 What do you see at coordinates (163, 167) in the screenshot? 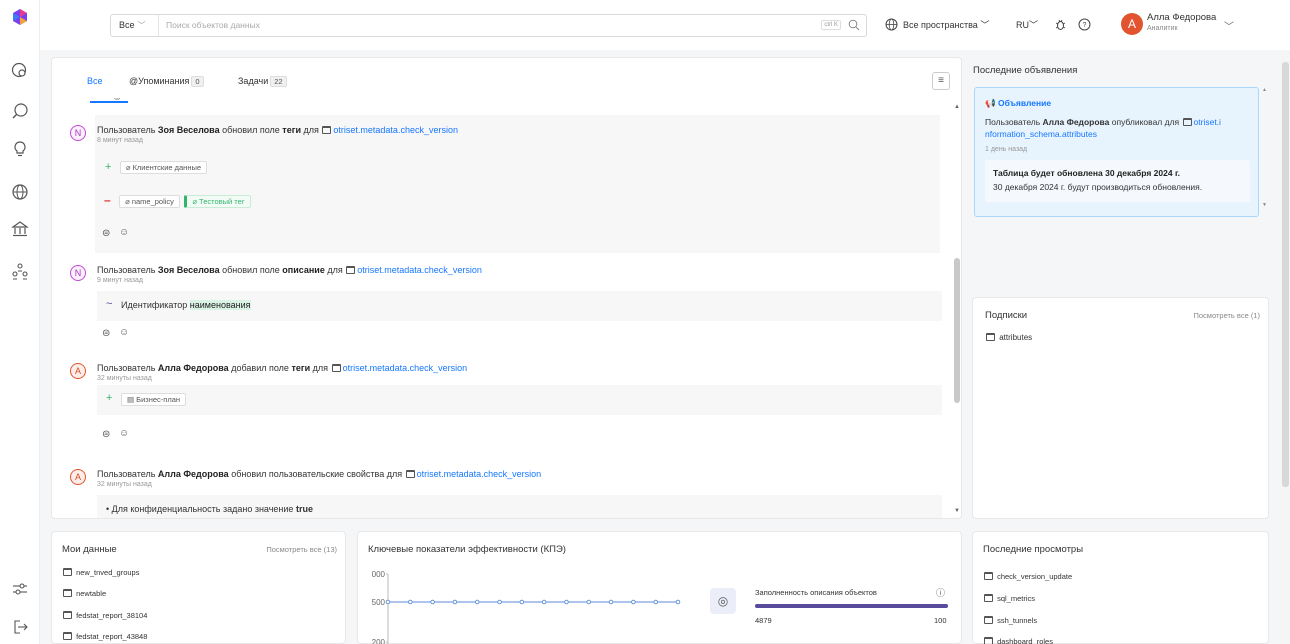
I see `tag-chip: ⌀ Клиентские данные` at bounding box center [163, 167].